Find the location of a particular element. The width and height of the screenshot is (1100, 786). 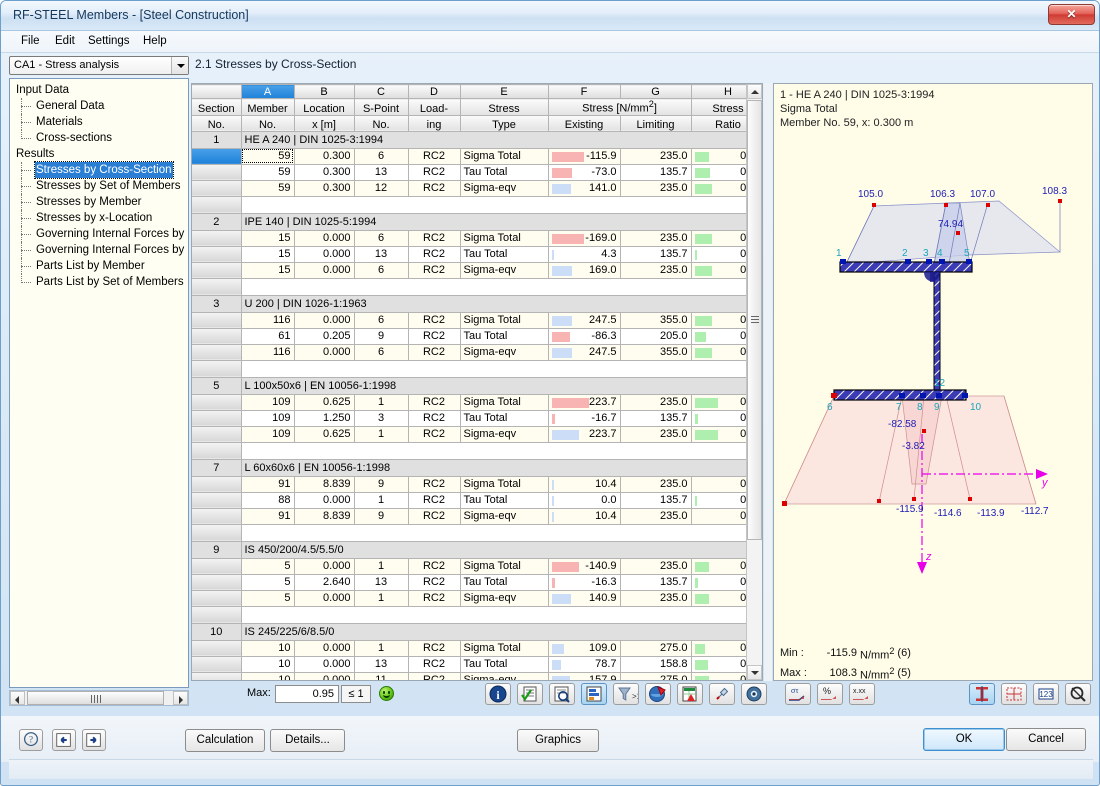

filter-view-button is located at coordinates (562, 694).